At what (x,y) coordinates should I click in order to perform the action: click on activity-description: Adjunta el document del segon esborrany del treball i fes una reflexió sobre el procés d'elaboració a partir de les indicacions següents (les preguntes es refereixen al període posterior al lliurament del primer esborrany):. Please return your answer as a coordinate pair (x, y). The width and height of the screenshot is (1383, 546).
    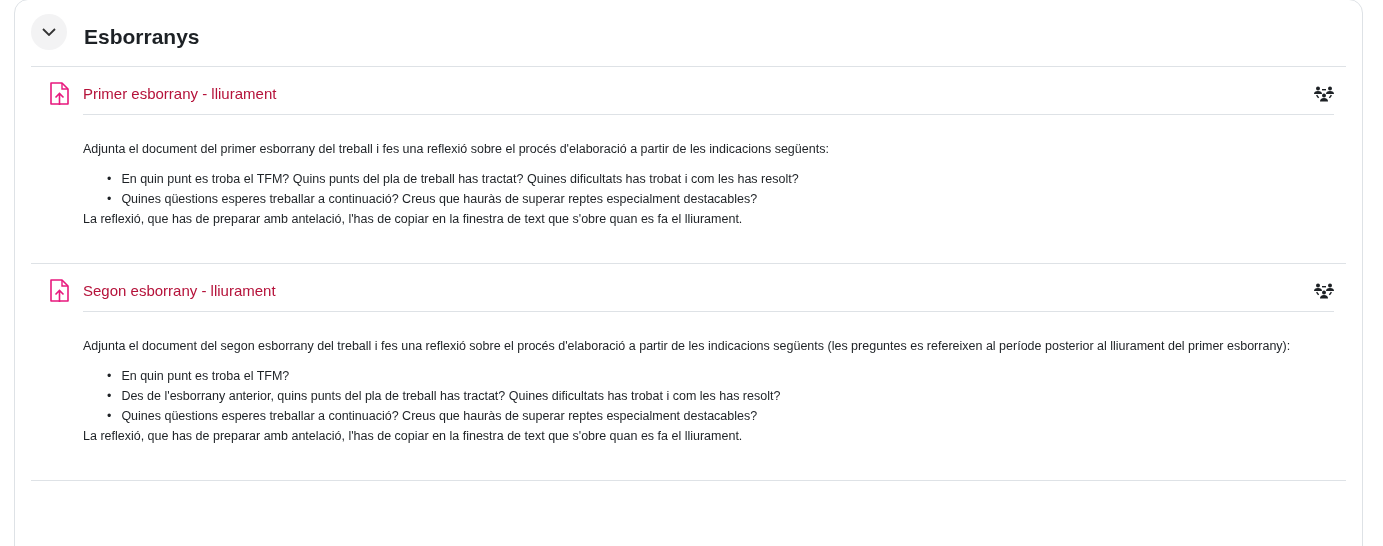
    Looking at the image, I should click on (687, 346).